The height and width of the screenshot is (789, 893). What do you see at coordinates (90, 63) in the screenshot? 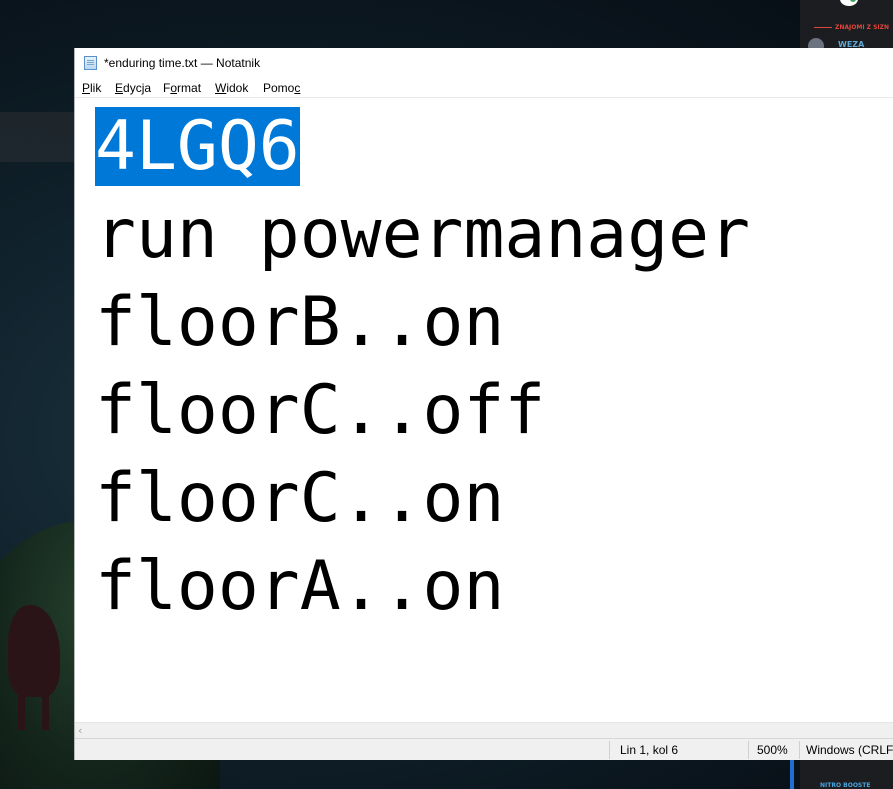
I see `notepad-icon` at bounding box center [90, 63].